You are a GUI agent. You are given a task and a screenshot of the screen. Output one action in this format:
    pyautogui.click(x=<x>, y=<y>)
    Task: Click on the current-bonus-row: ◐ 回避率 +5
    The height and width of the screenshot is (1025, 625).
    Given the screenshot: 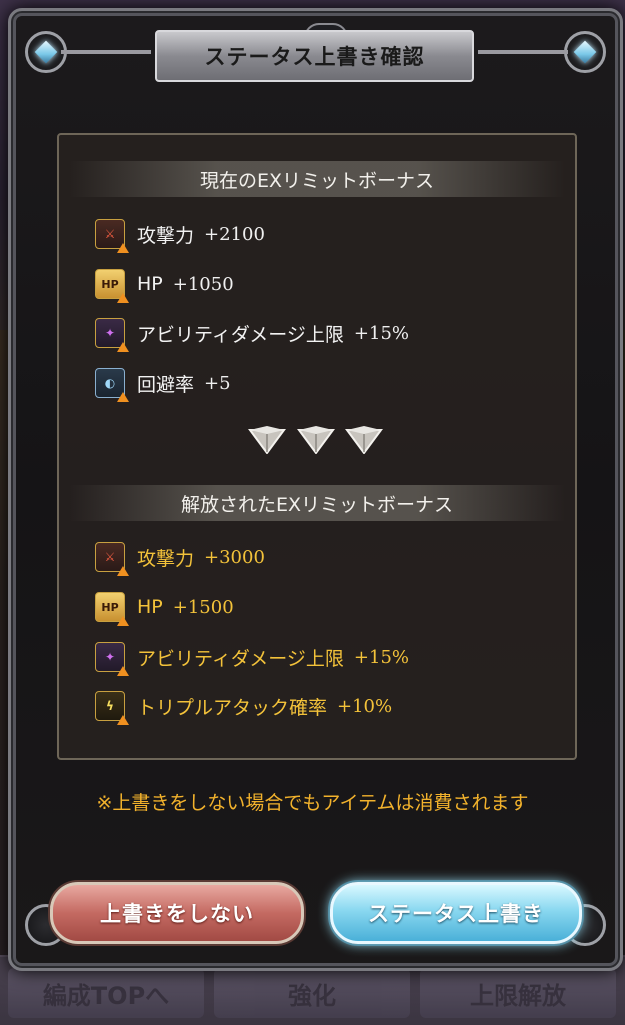 What is the action you would take?
    pyautogui.click(x=163, y=384)
    